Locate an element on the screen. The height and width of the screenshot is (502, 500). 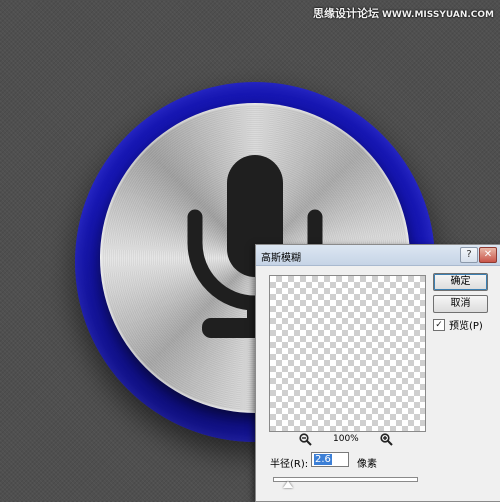
radius-input: 2.6 is located at coordinates (330, 459).